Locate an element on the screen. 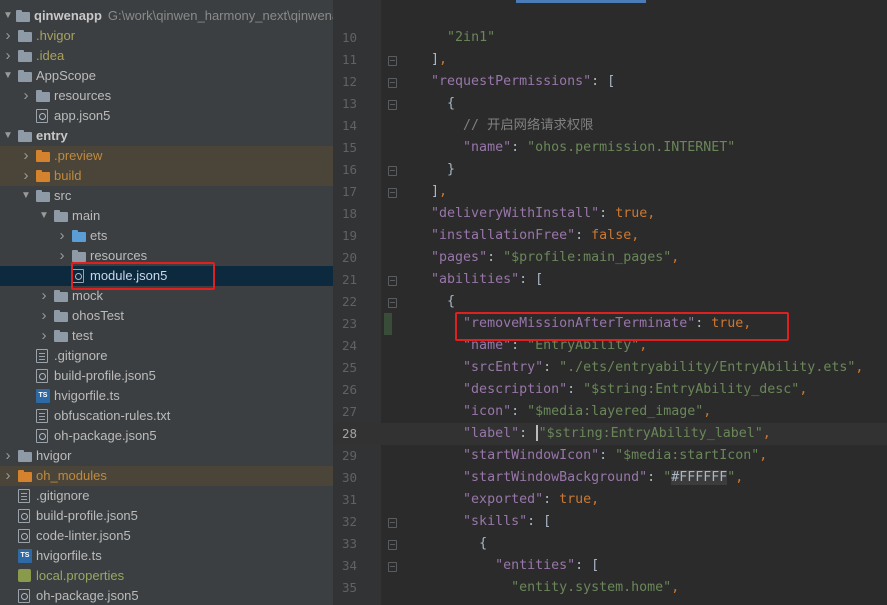  tree-item: › .hvigor is located at coordinates (166, 36).